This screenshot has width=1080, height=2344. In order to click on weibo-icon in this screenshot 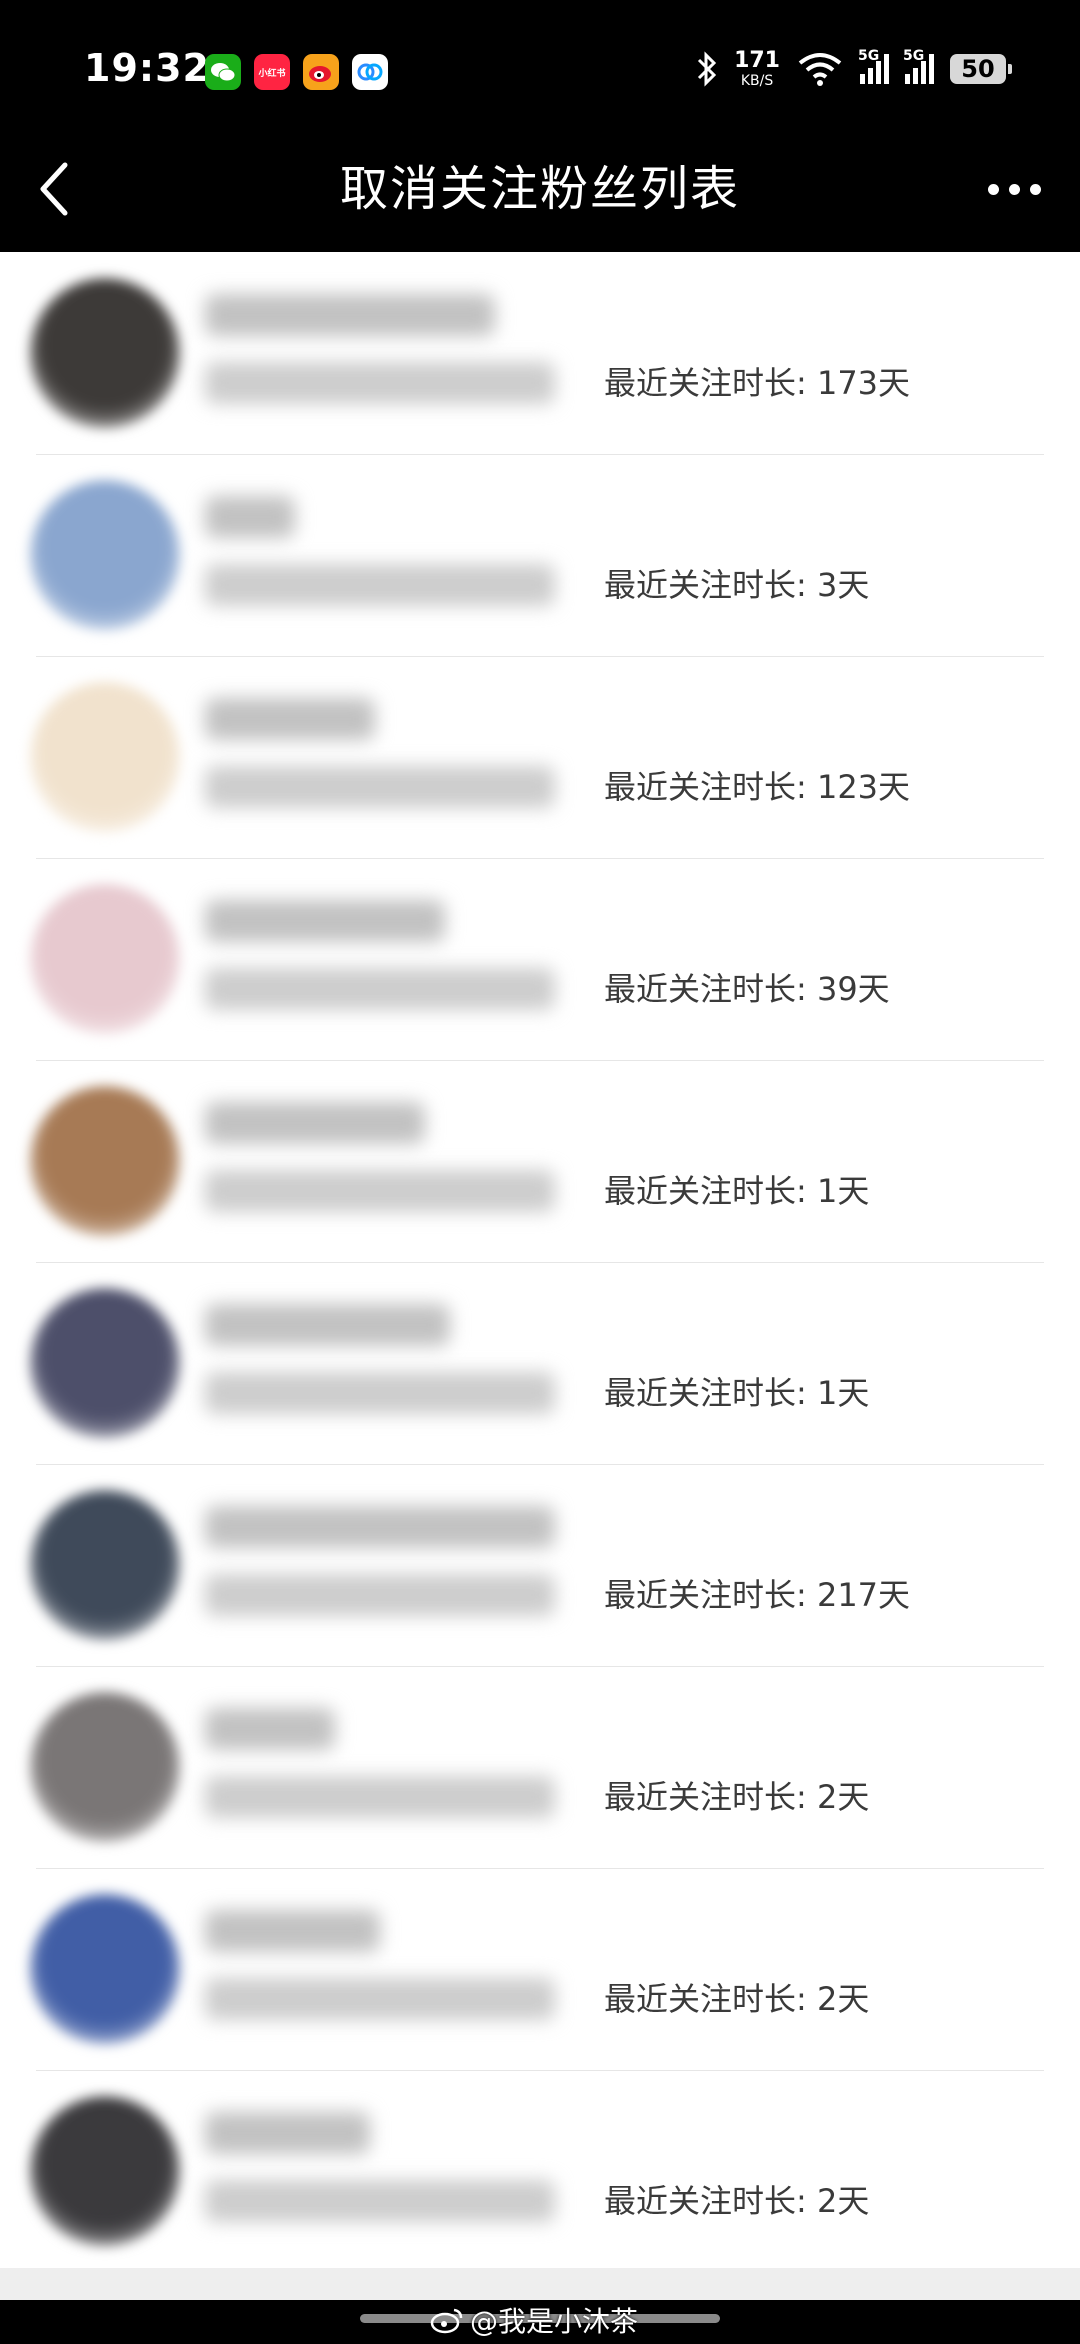, I will do `click(321, 72)`.